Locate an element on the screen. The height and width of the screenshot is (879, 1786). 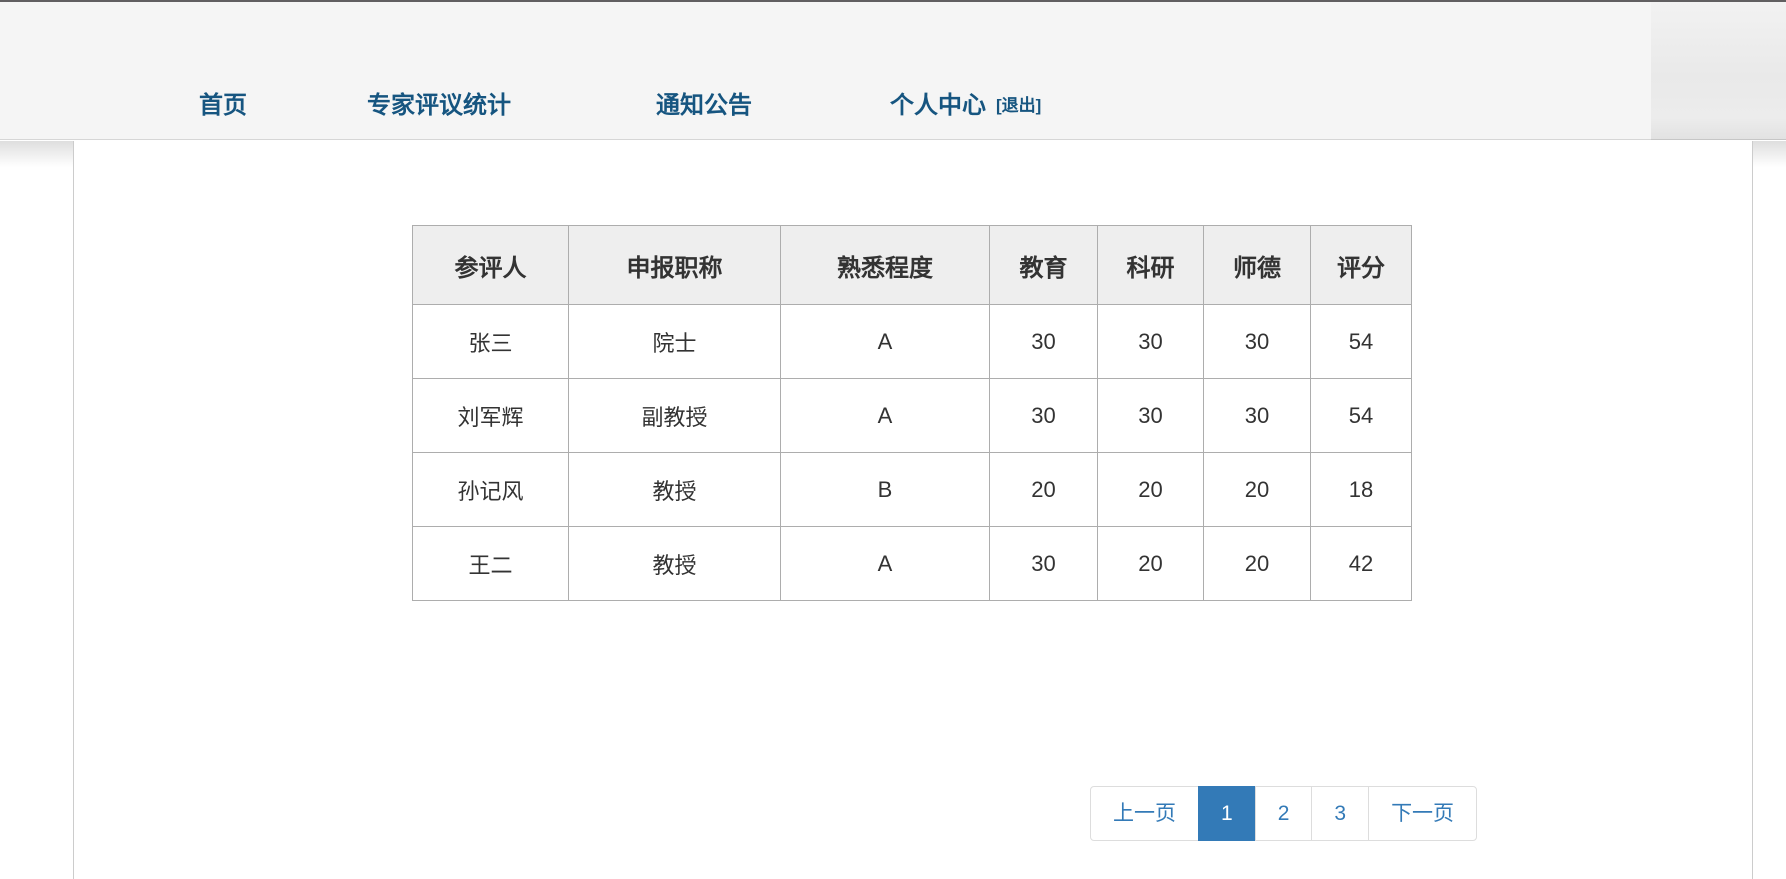
pagination-item: 3 is located at coordinates (1340, 813).